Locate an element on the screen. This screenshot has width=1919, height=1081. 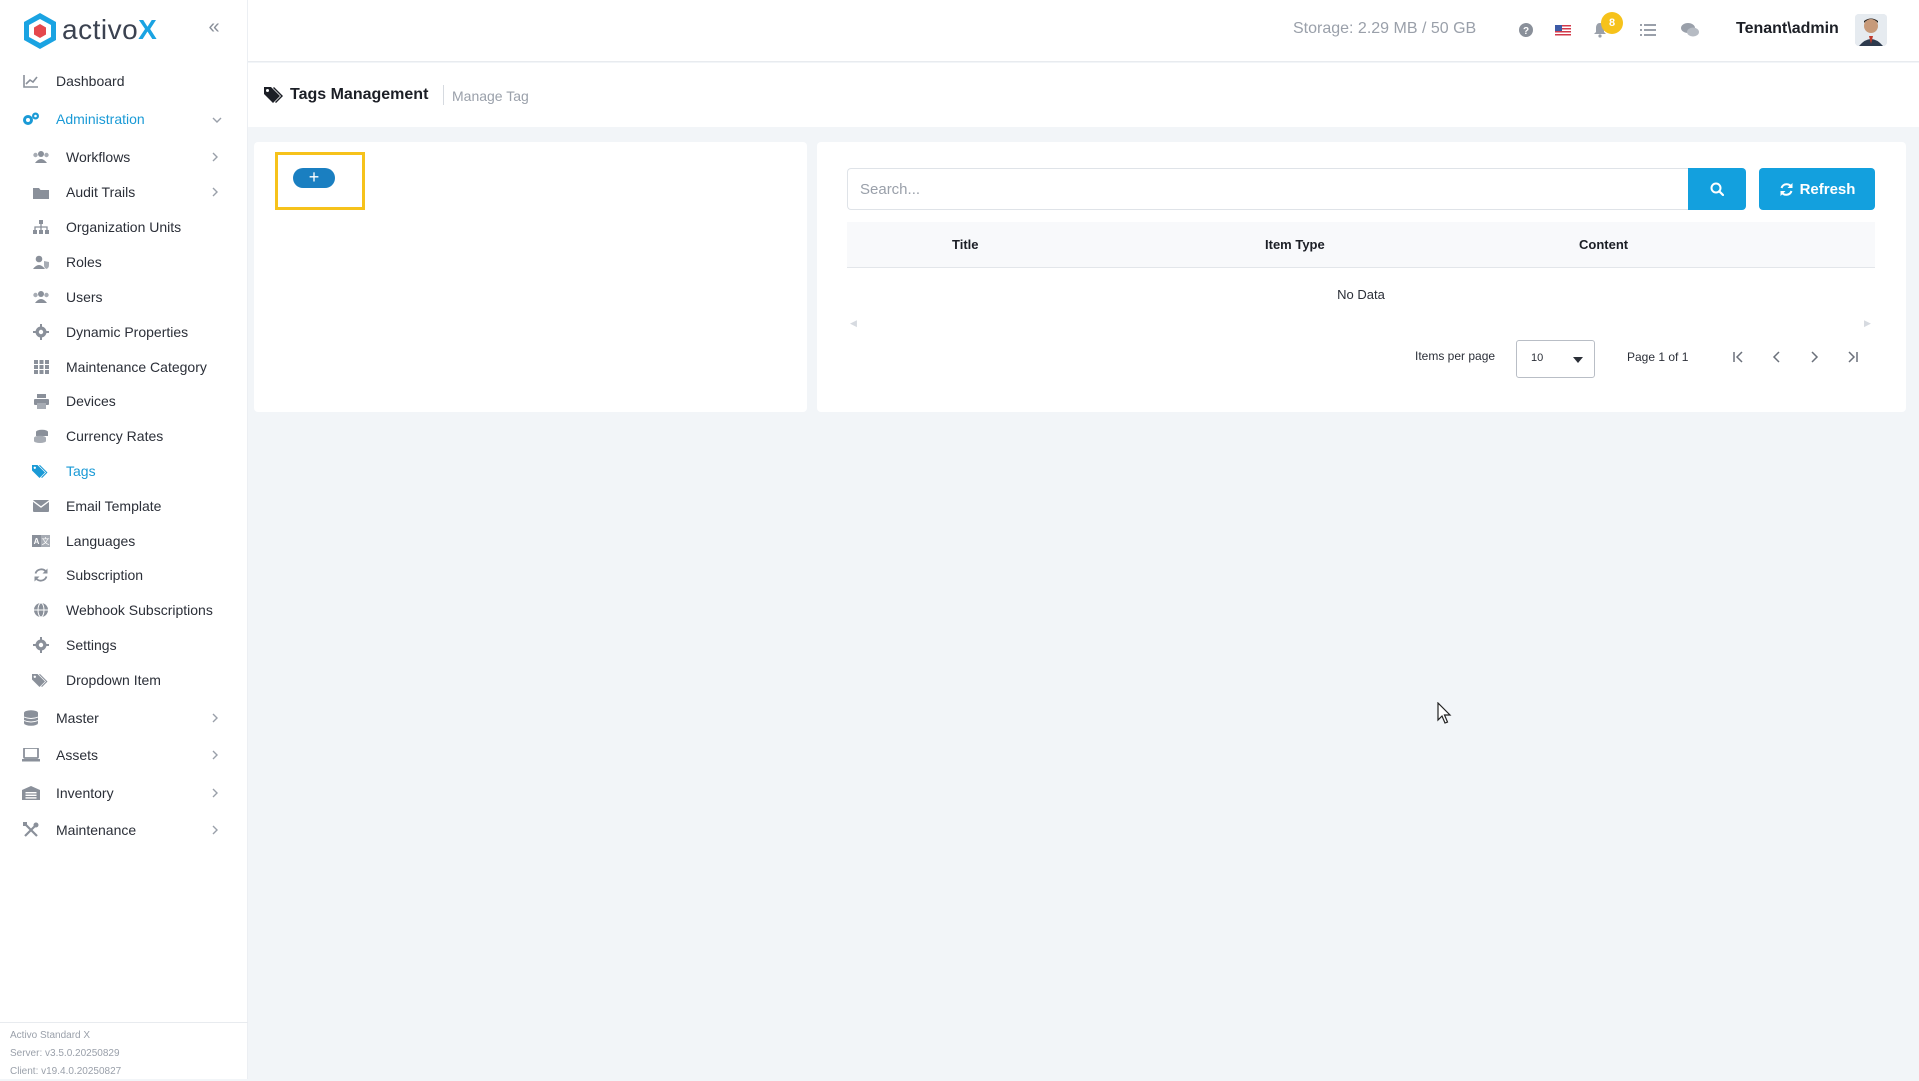
sidebar-item-label: Roles is located at coordinates (84, 262).